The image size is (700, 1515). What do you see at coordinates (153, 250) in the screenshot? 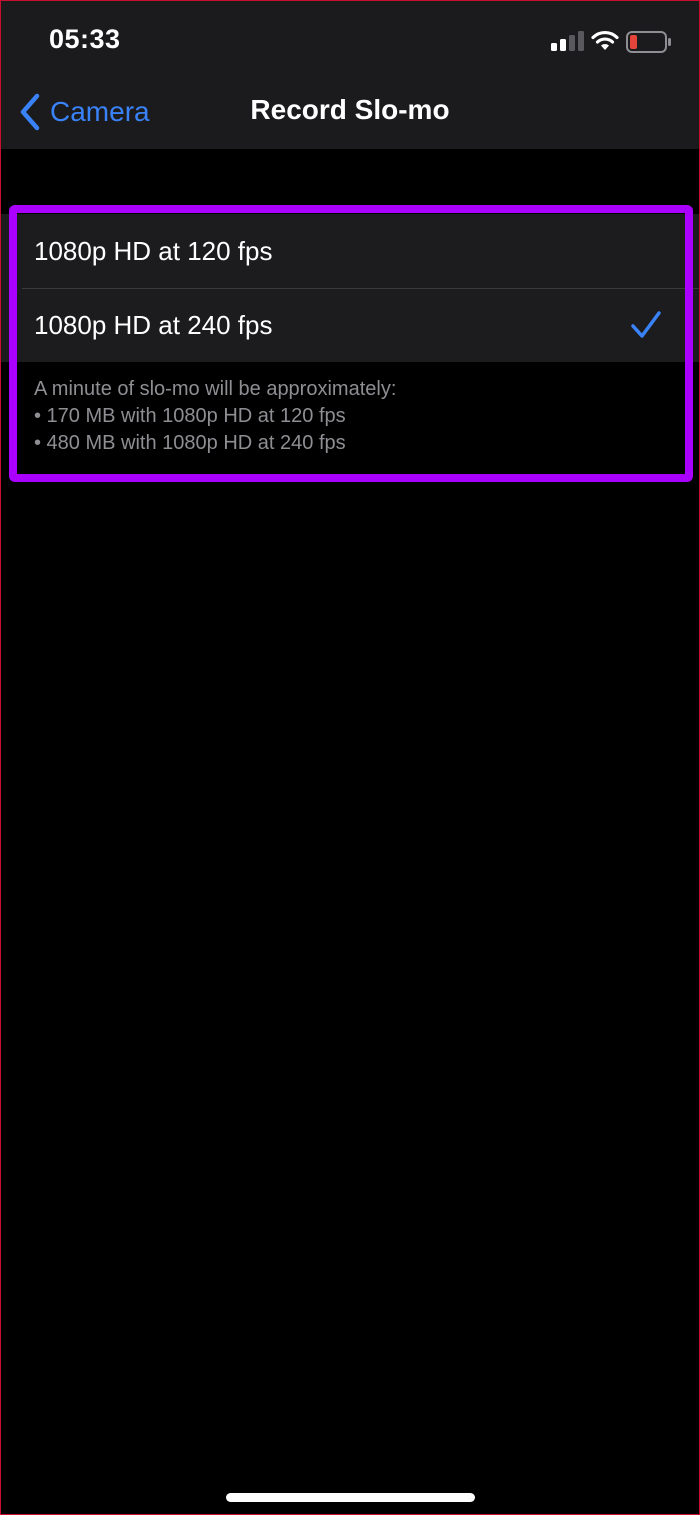
I see `option-label: 1080p HD at 120 fps` at bounding box center [153, 250].